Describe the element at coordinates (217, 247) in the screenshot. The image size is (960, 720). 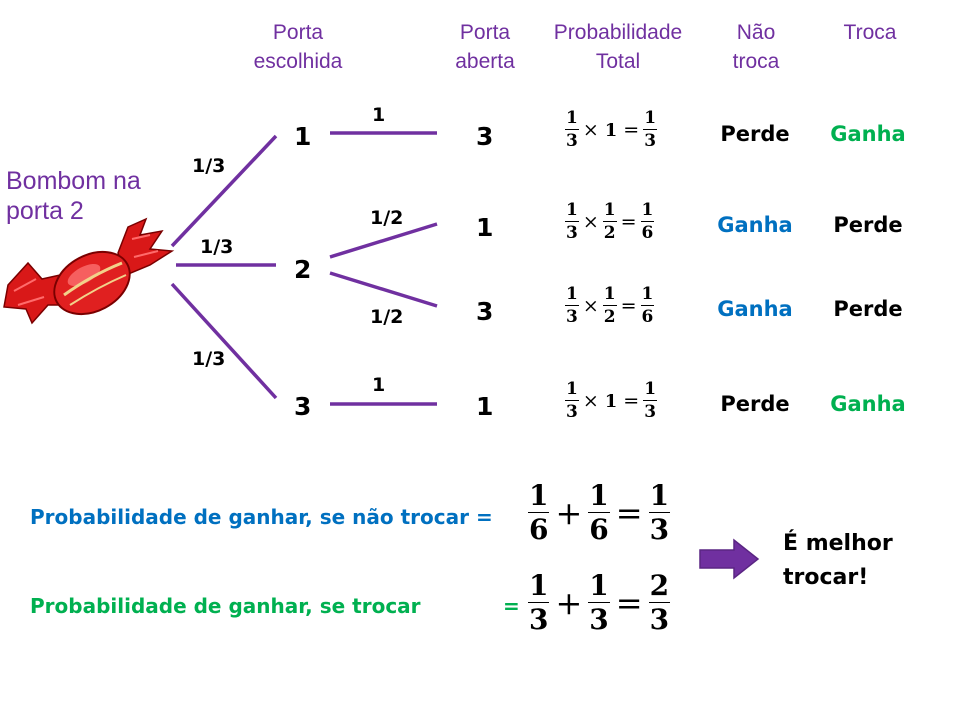
I see `prob-branch-door-2: 1/3` at that location.